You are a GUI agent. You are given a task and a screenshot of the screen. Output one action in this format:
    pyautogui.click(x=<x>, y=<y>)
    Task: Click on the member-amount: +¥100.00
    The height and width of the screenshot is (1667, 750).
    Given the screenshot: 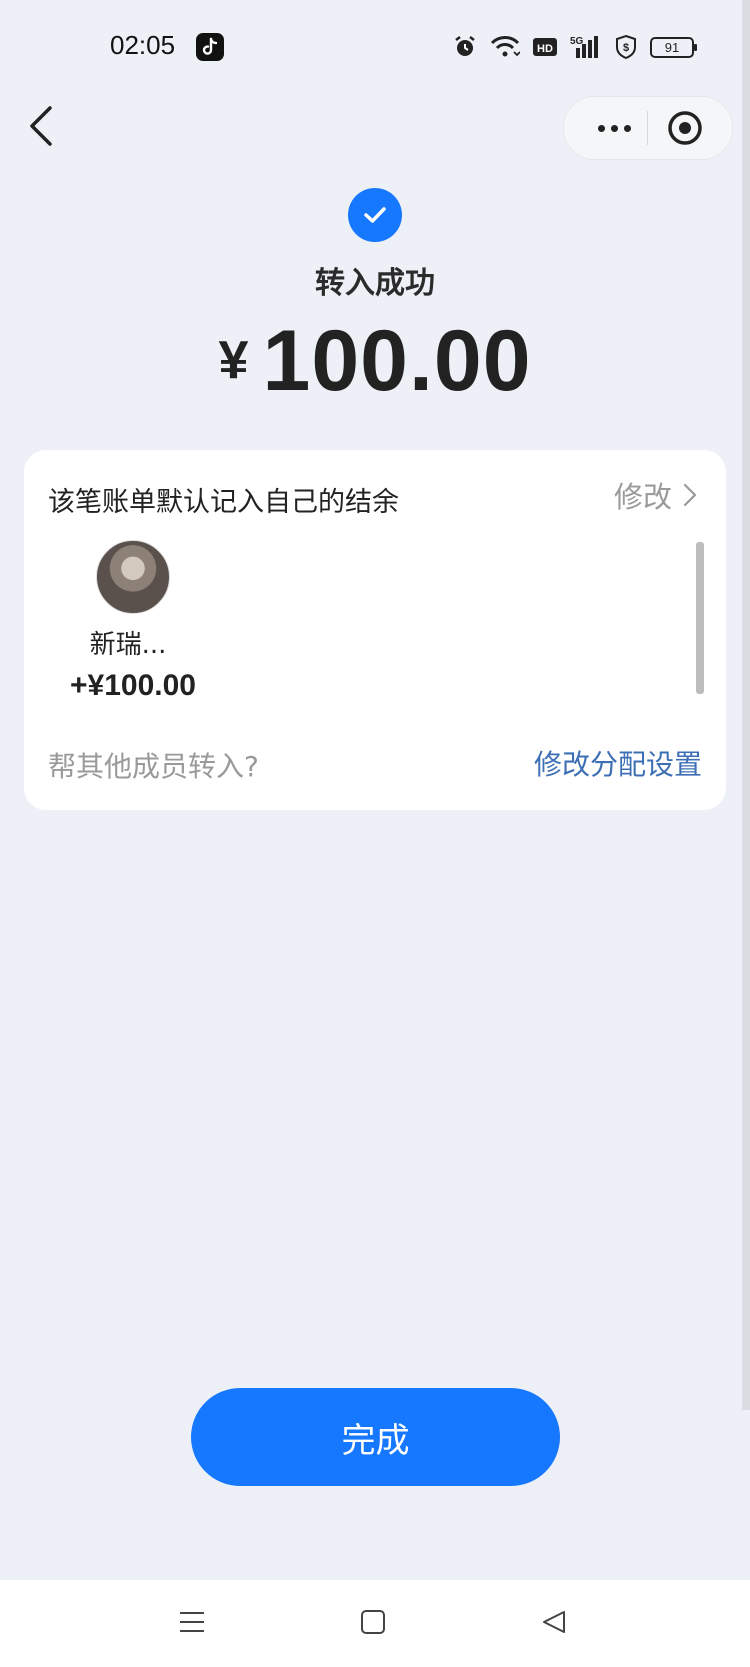 What is the action you would take?
    pyautogui.click(x=133, y=685)
    